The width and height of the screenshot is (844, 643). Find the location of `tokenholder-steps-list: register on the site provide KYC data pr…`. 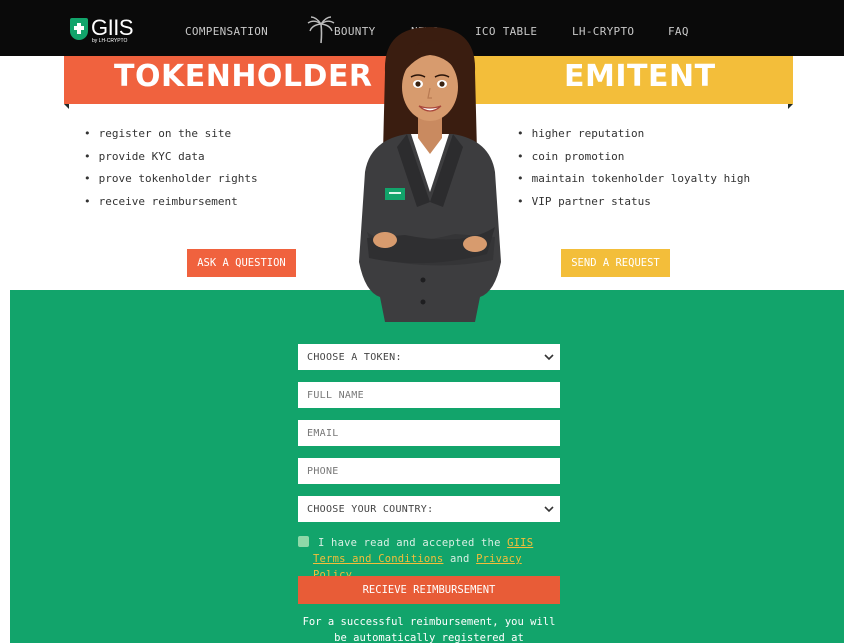

tokenholder-steps-list: register on the site provide KYC data pr… is located at coordinates (171, 172).